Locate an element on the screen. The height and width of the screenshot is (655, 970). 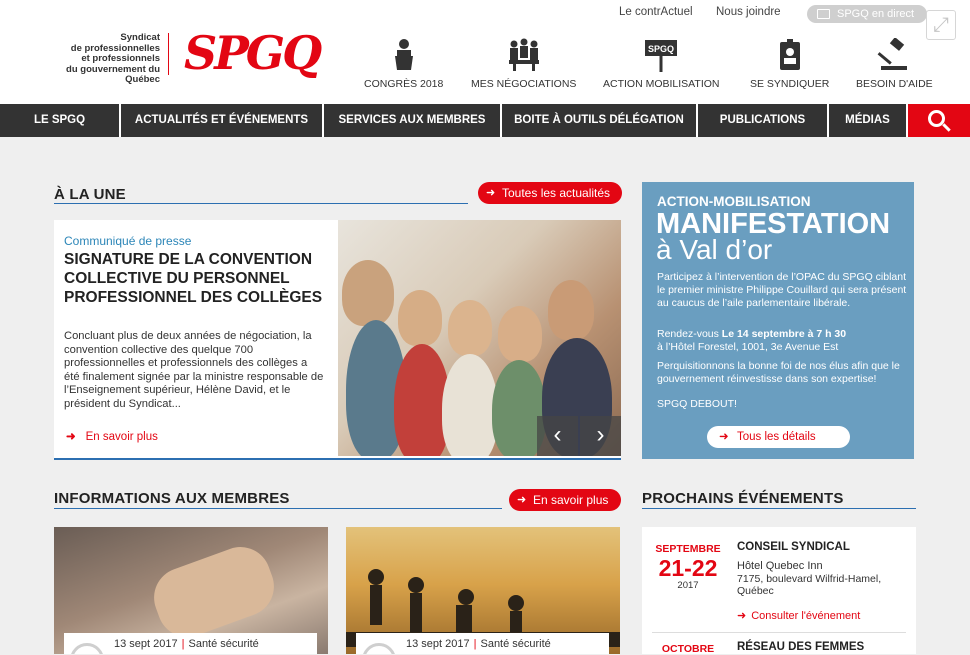
read-more-label: En savoir plus is located at coordinates (121, 437).